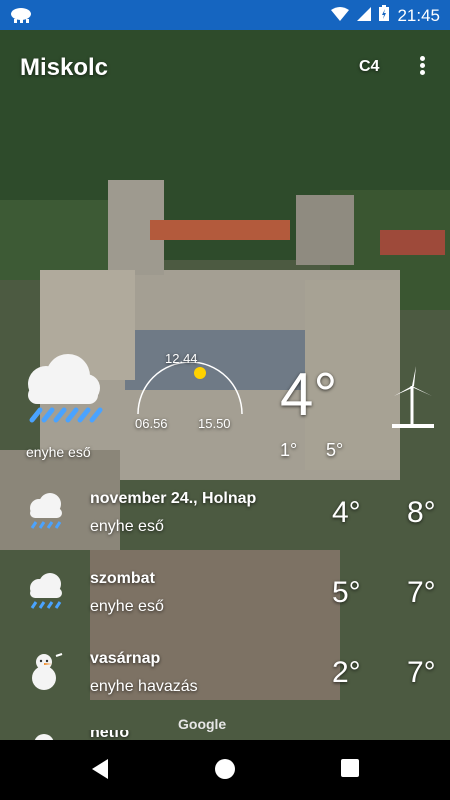  What do you see at coordinates (225, 15) in the screenshot?
I see `status-bar: 21:45` at bounding box center [225, 15].